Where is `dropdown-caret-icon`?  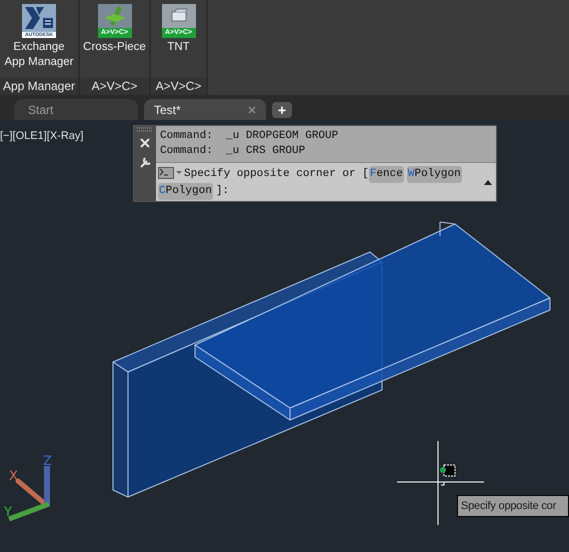 dropdown-caret-icon is located at coordinates (179, 173).